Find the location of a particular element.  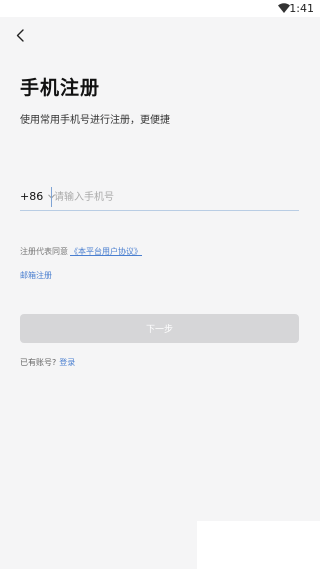

status-time: 1:41 is located at coordinates (301, 8).